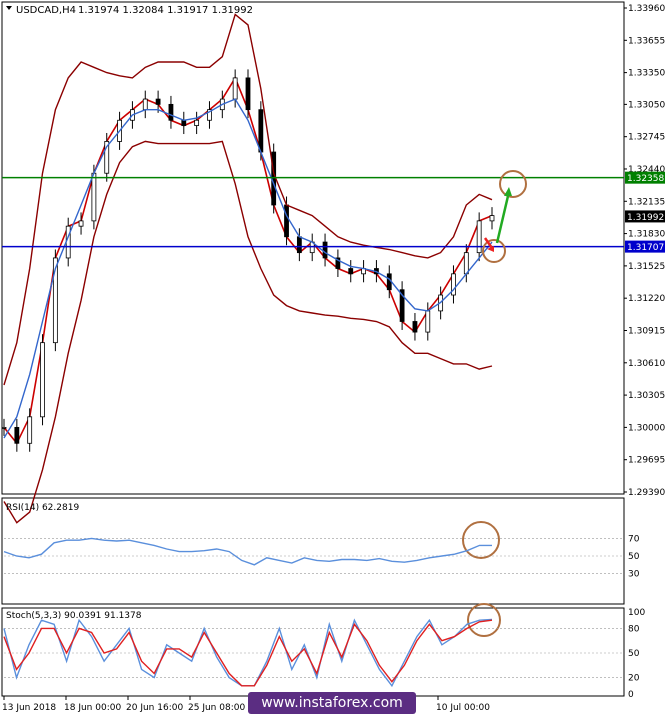  What do you see at coordinates (646, 428) in the screenshot?
I see `price-tick-label: 1.30000` at bounding box center [646, 428].